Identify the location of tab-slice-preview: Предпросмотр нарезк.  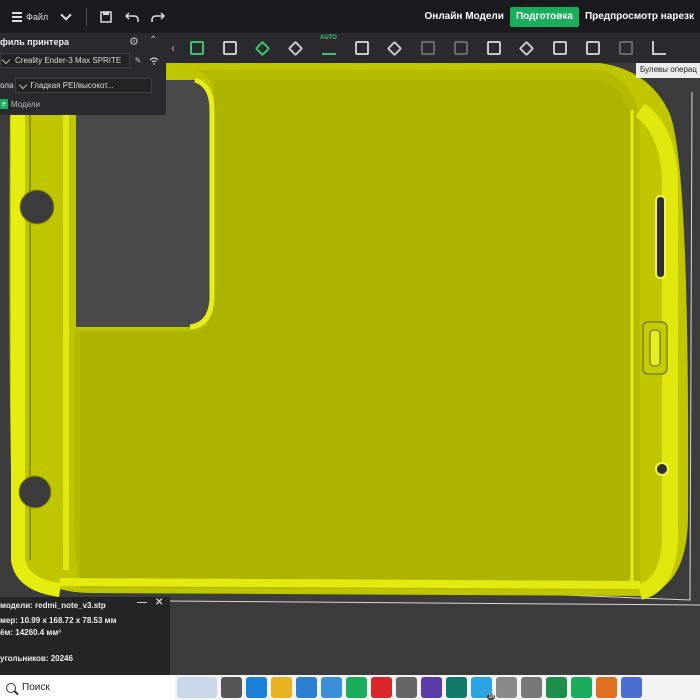
(639, 17).